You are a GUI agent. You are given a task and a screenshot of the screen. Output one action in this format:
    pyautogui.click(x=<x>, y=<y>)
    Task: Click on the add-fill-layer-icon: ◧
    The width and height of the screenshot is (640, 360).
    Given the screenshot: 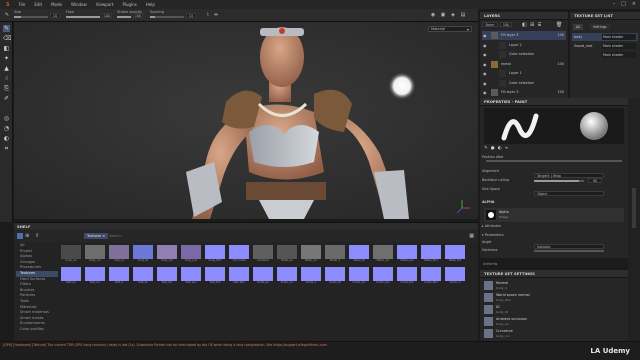 What is the action you would take?
    pyautogui.click(x=524, y=25)
    